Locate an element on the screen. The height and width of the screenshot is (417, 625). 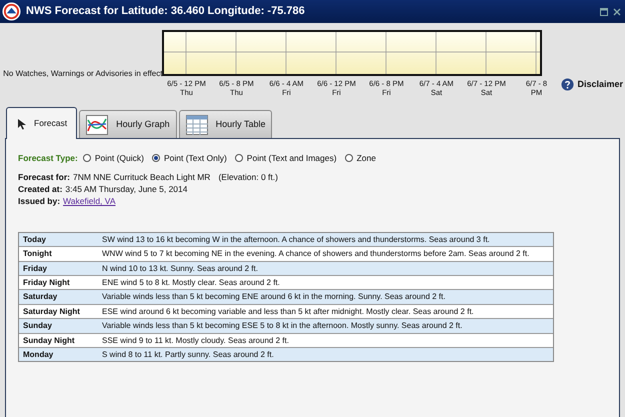
close-icon is located at coordinates (617, 12).